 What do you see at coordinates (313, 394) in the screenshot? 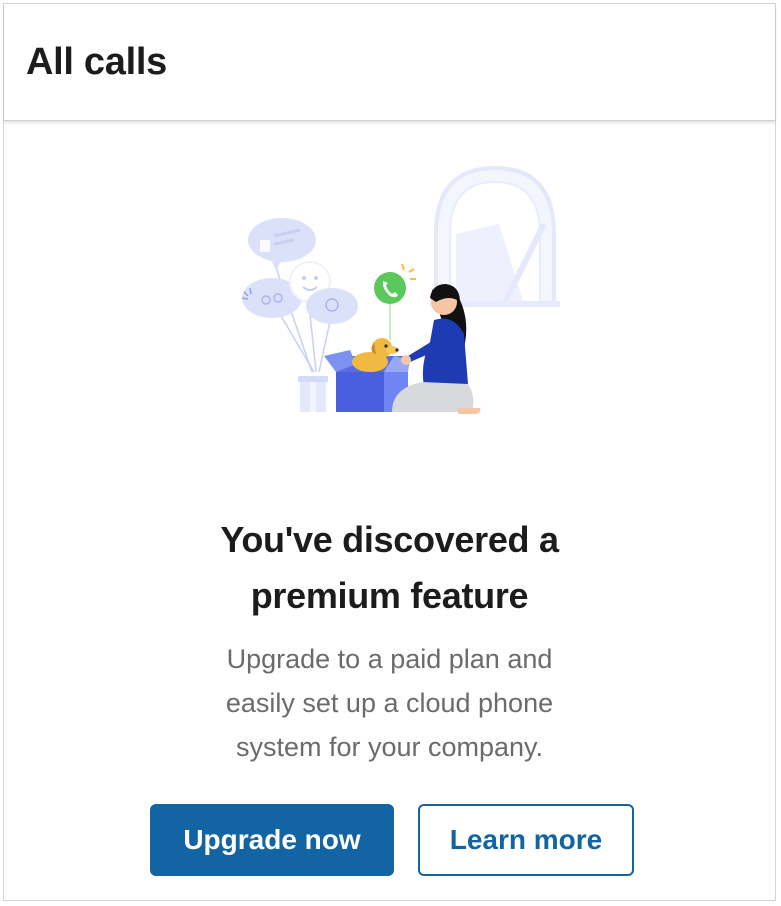
I see `gift-icon` at bounding box center [313, 394].